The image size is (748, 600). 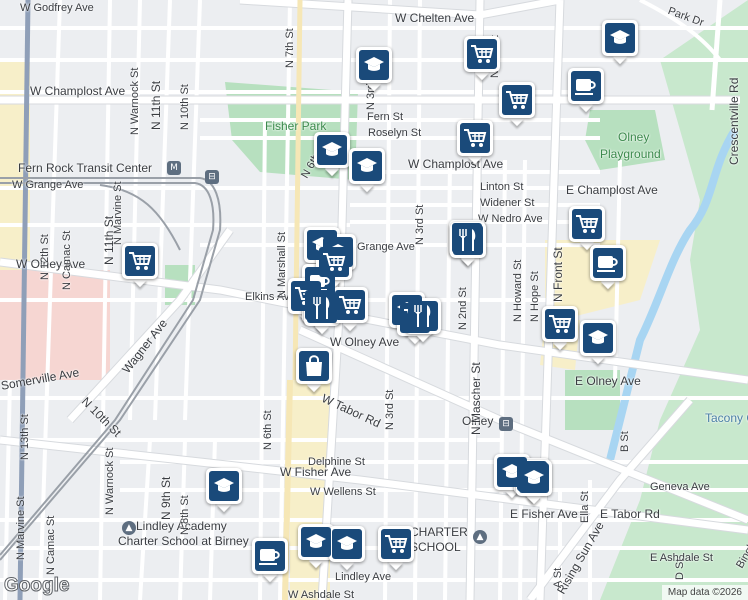 I want to click on lindley-academy-school-icon: ▲, so click(x=129, y=528).